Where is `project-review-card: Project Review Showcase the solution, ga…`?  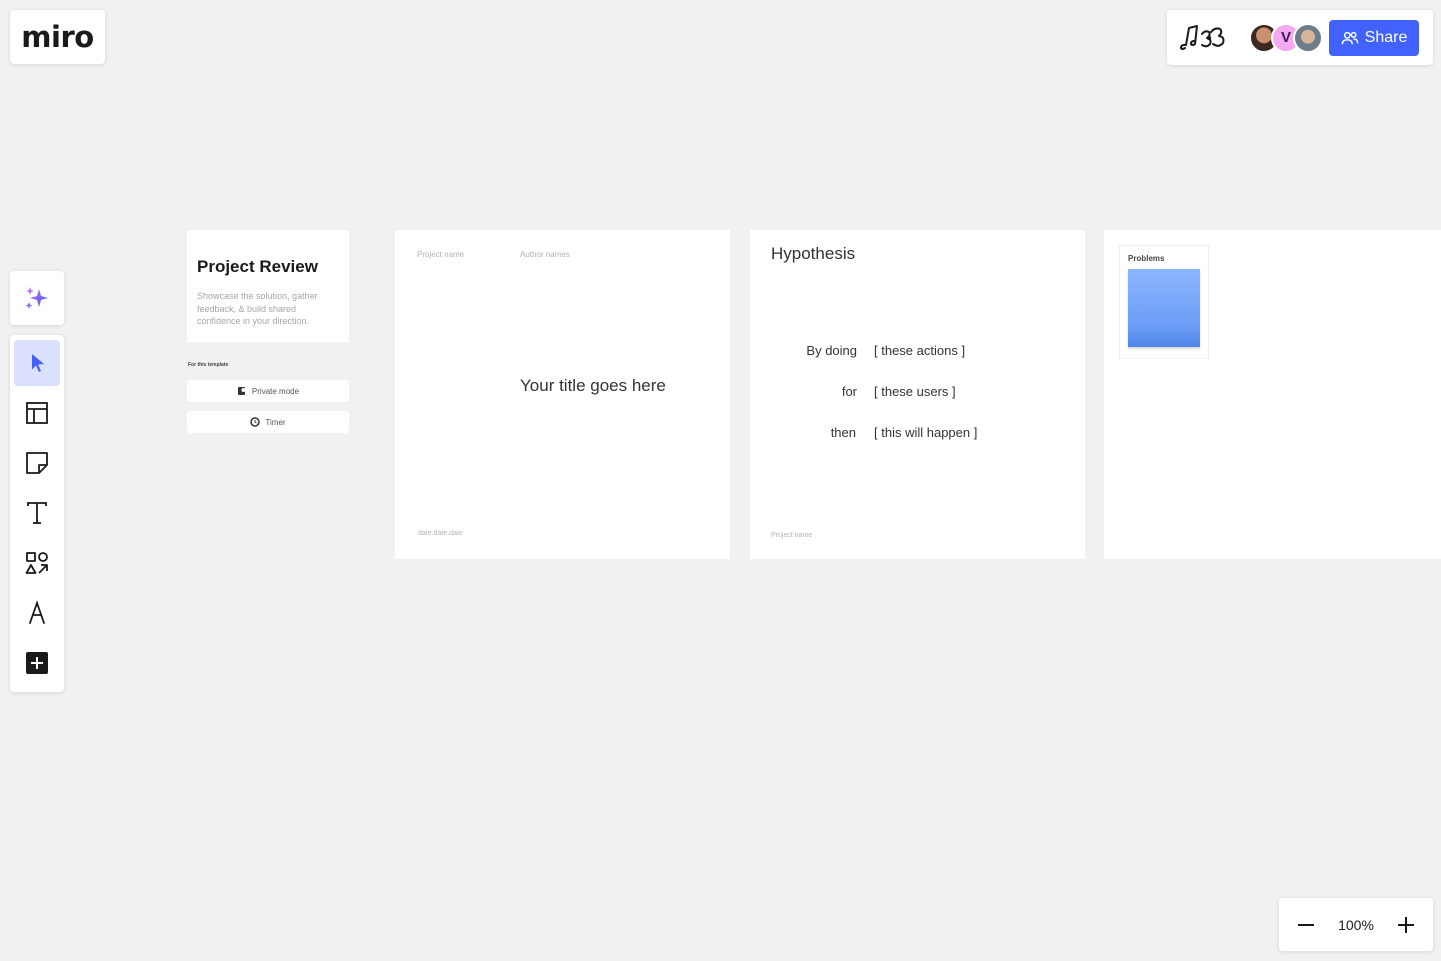
project-review-card: Project Review Showcase the solution, ga… is located at coordinates (268, 286).